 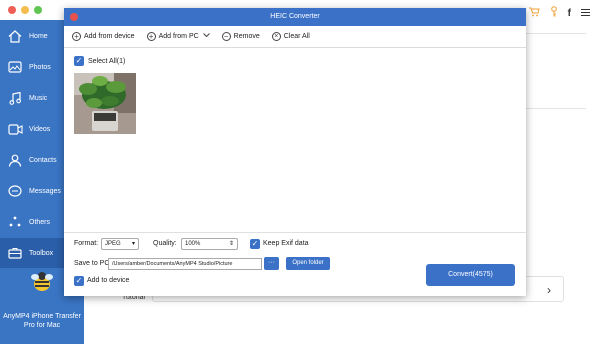 I want to click on sidebar-item-label: Contacts, so click(x=43, y=160).